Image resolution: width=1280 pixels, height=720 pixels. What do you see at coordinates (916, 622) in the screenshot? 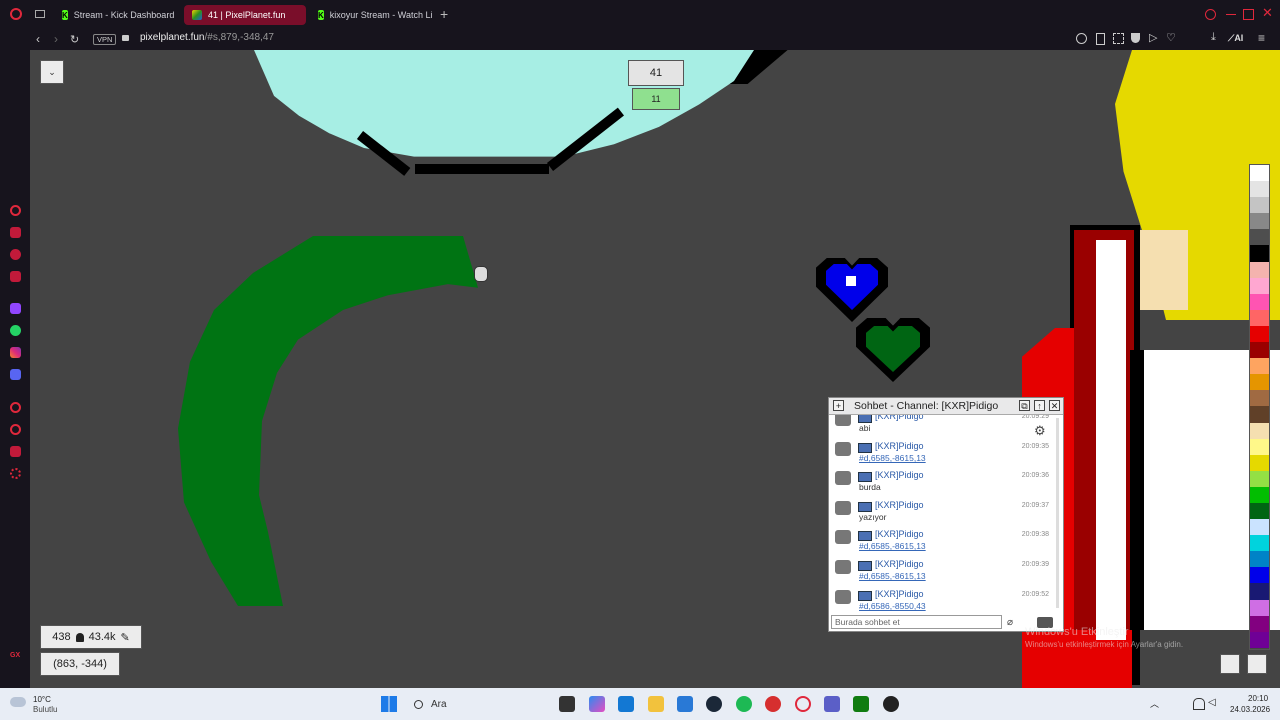
I see `chat-input: Burada sohbet et` at bounding box center [916, 622].